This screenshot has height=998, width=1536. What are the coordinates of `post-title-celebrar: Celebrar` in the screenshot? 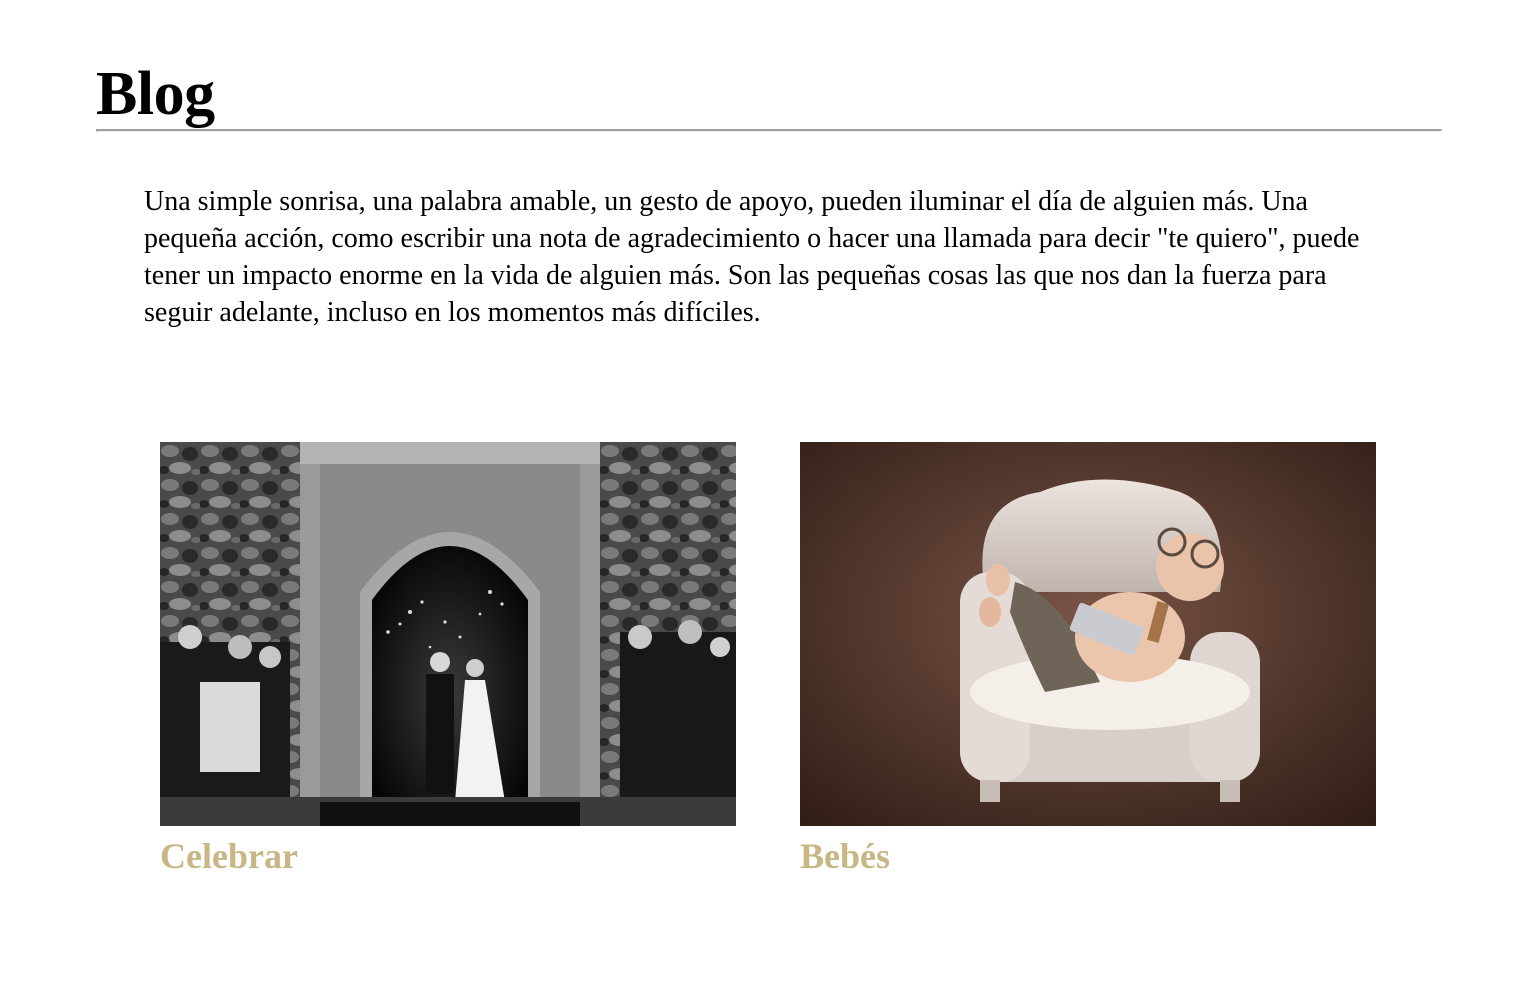 It's located at (448, 856).